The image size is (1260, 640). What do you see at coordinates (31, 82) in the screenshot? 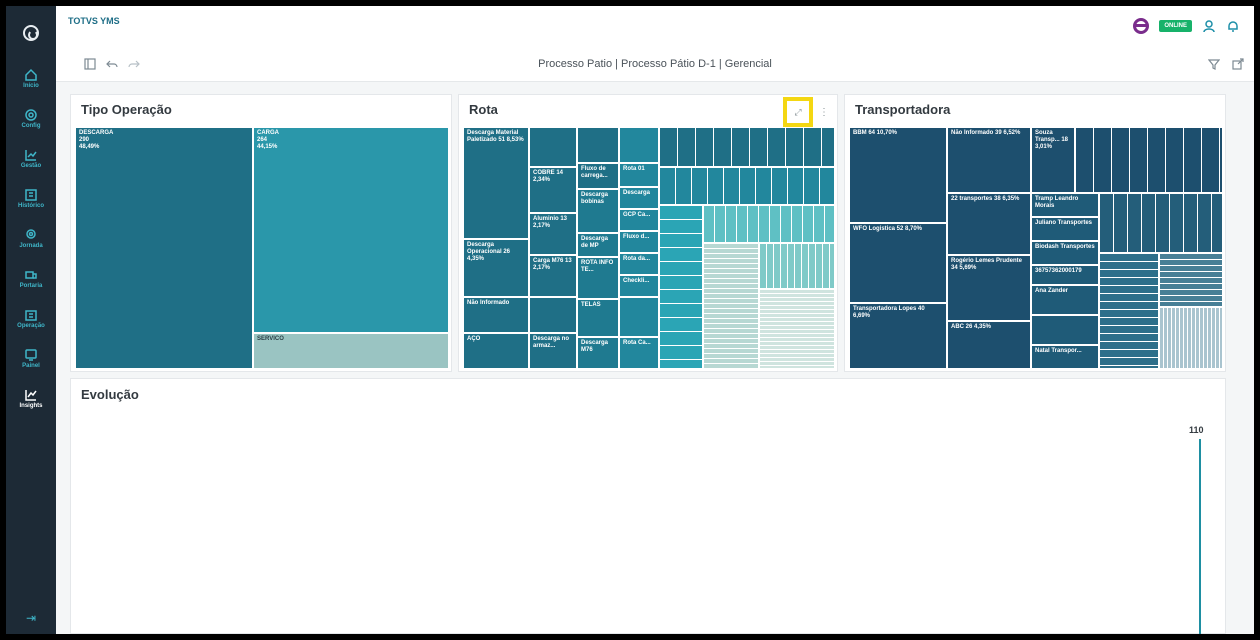
I see `sidebar-item-inicio: Início` at bounding box center [31, 82].